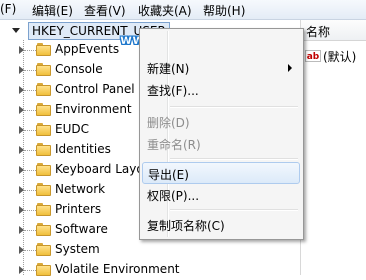 Image resolution: width=366 pixels, height=280 pixels. What do you see at coordinates (117, 269) in the screenshot?
I see `tree-item-label: Volatile Environment` at bounding box center [117, 269].